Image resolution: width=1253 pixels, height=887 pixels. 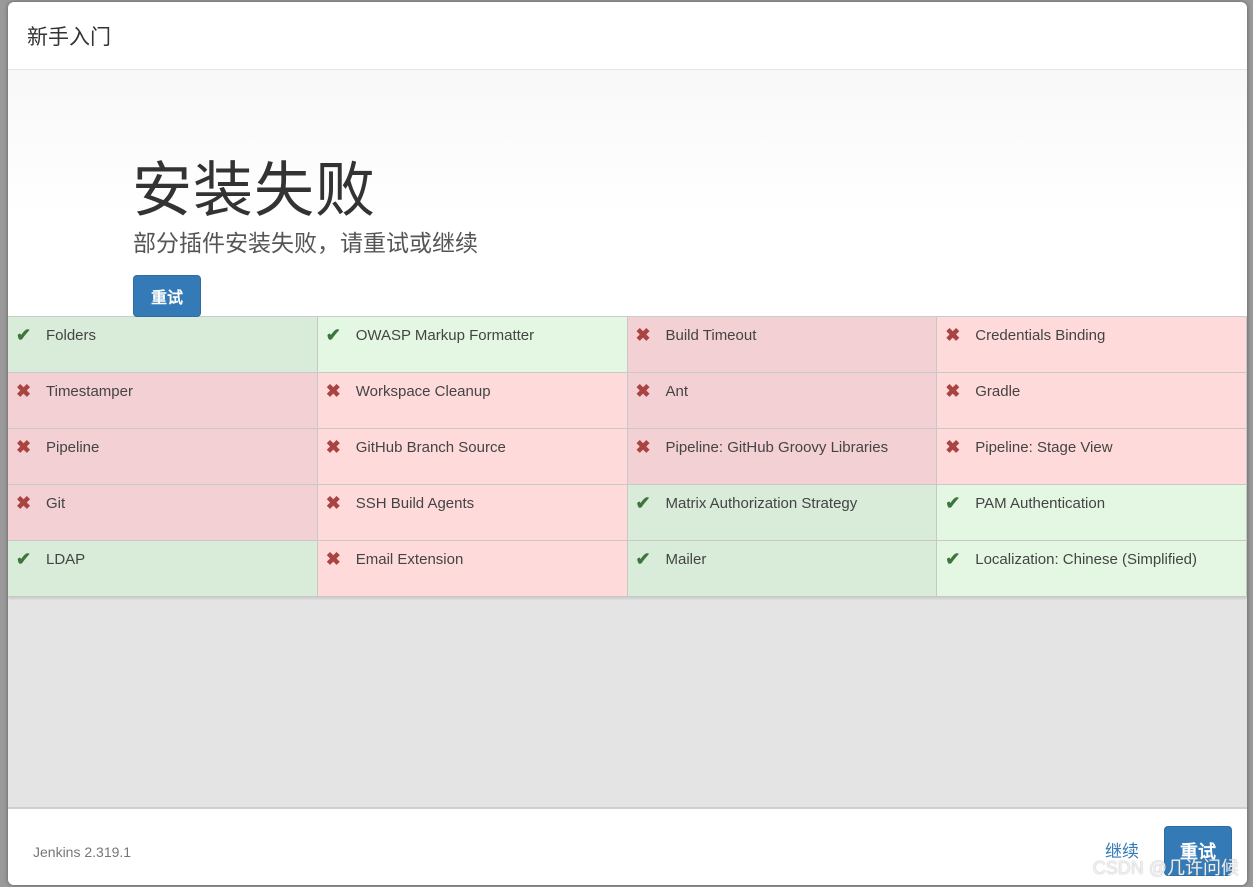 What do you see at coordinates (163, 401) in the screenshot?
I see `plugin-item: ✖ Timestamper` at bounding box center [163, 401].